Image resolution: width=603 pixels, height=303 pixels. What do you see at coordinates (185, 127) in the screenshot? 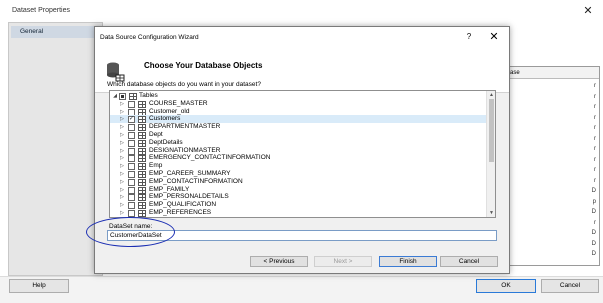
I see `tree-item-label: DEPARTMENTMASTER` at bounding box center [185, 127].